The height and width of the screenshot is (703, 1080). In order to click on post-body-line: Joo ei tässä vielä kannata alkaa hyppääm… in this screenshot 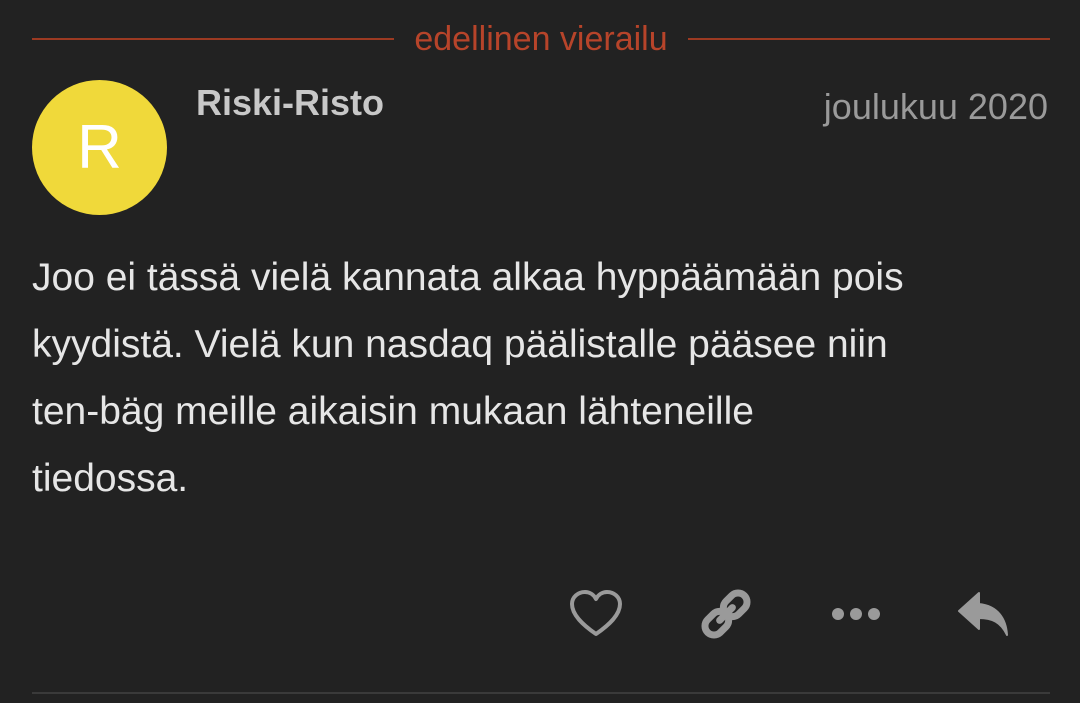, I will do `click(468, 277)`.